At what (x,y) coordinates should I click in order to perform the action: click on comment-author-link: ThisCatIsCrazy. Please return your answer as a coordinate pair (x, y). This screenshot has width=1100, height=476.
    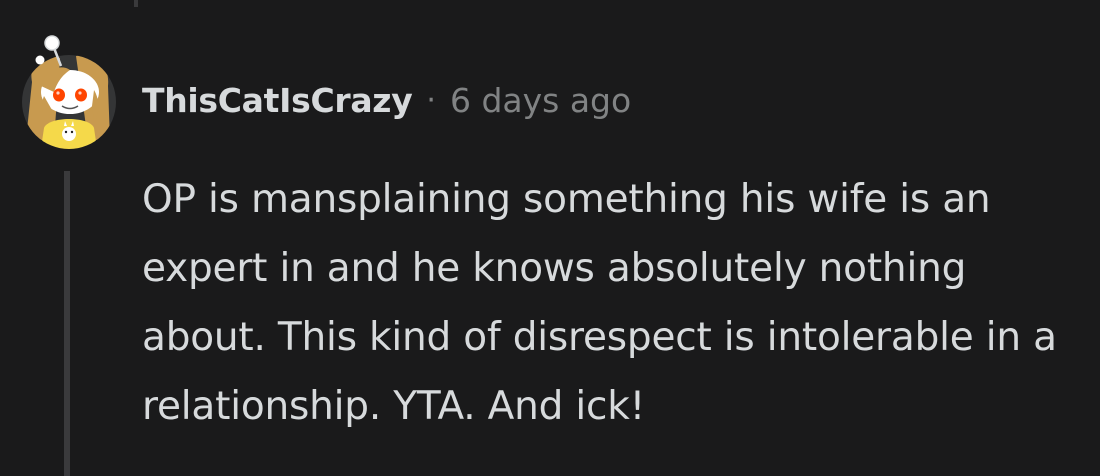
    Looking at the image, I should click on (277, 100).